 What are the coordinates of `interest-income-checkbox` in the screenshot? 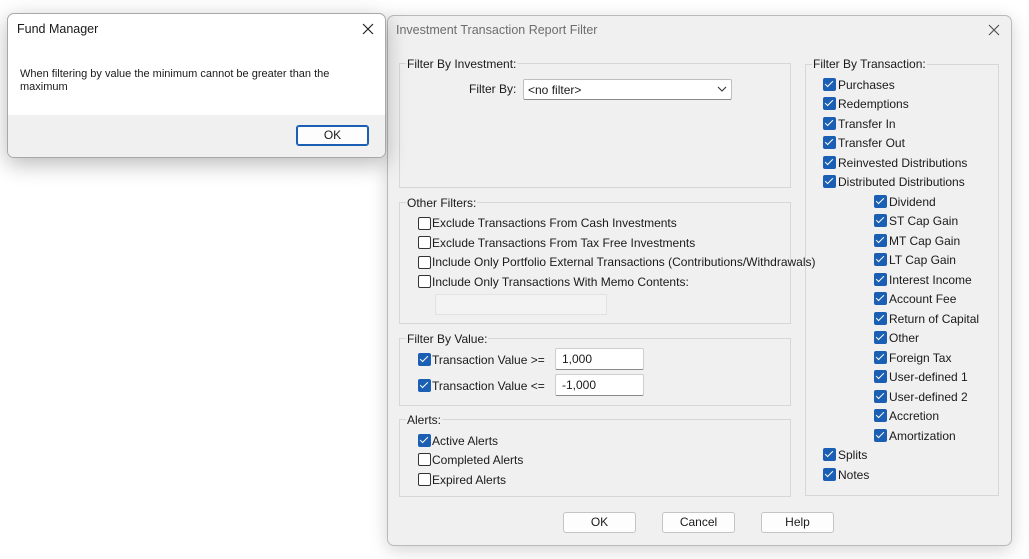 It's located at (880, 279).